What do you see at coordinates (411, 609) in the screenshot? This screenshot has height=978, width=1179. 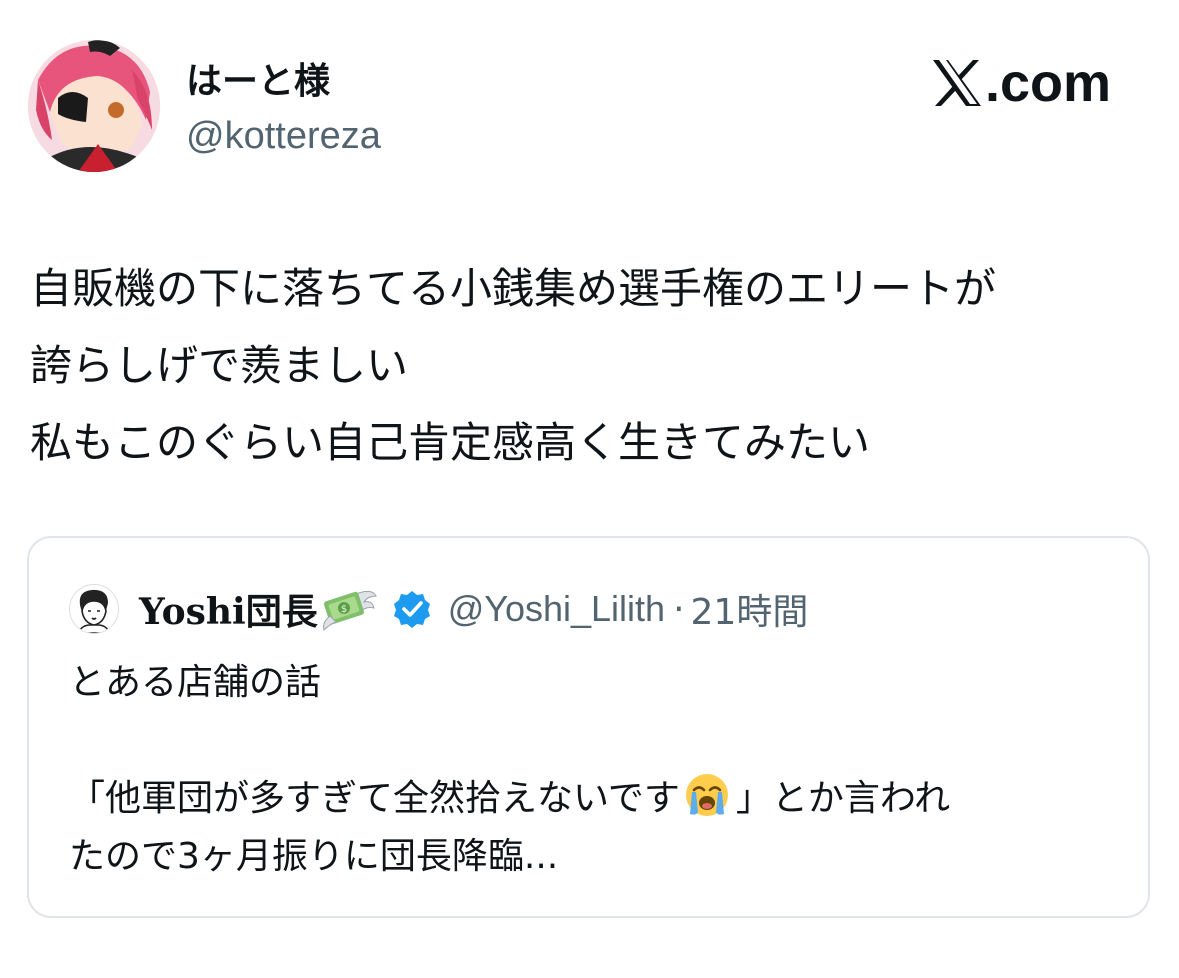 I see `verified-badge-icon` at bounding box center [411, 609].